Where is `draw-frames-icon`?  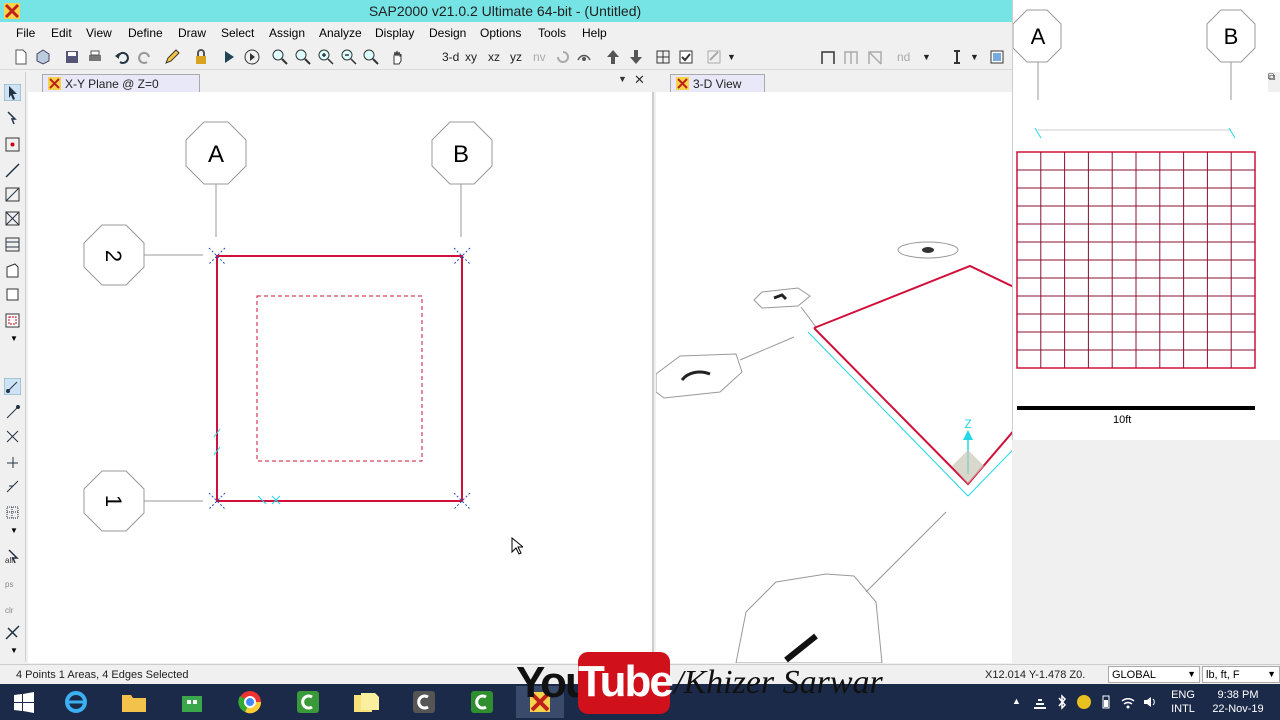
draw-frames-icon is located at coordinates (851, 57).